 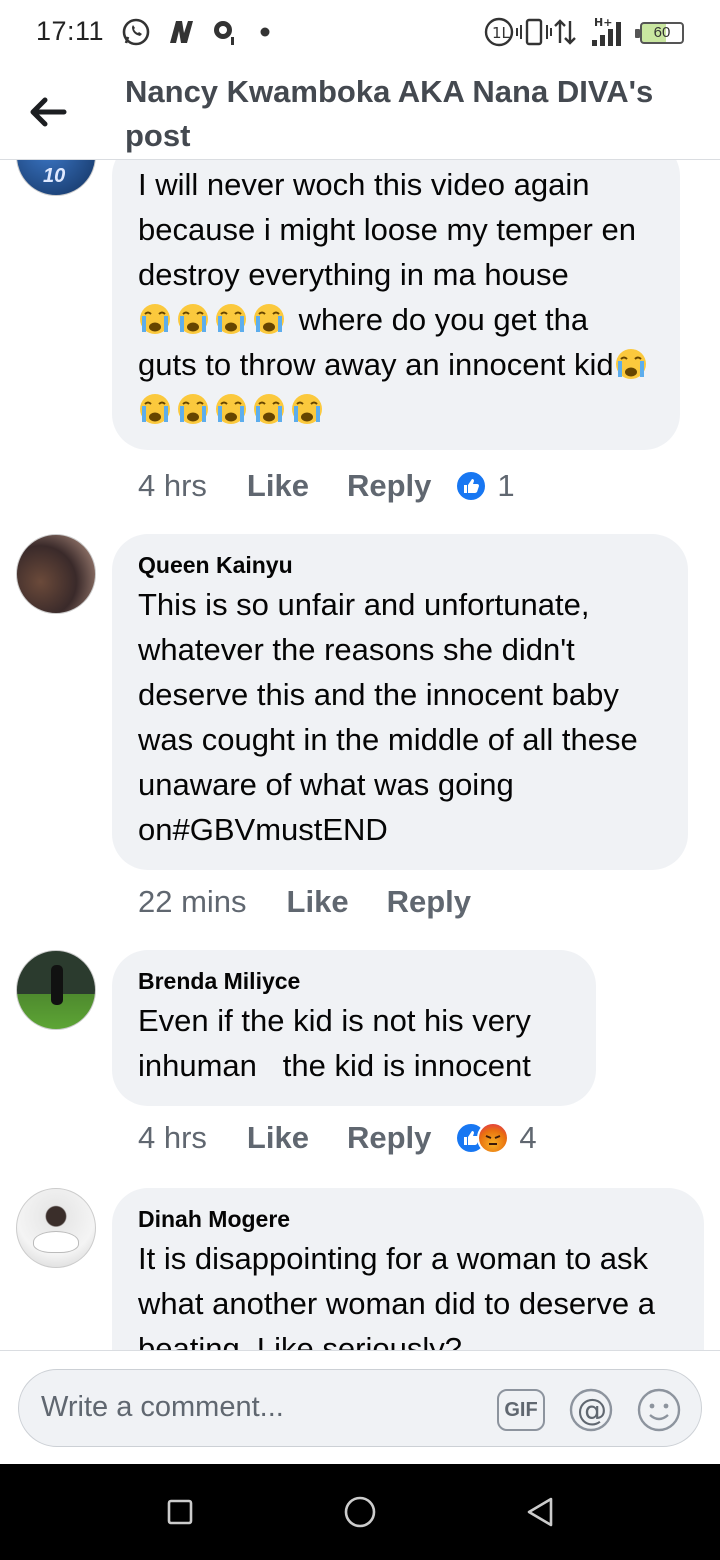 I want to click on vibrate-icon, so click(x=534, y=32).